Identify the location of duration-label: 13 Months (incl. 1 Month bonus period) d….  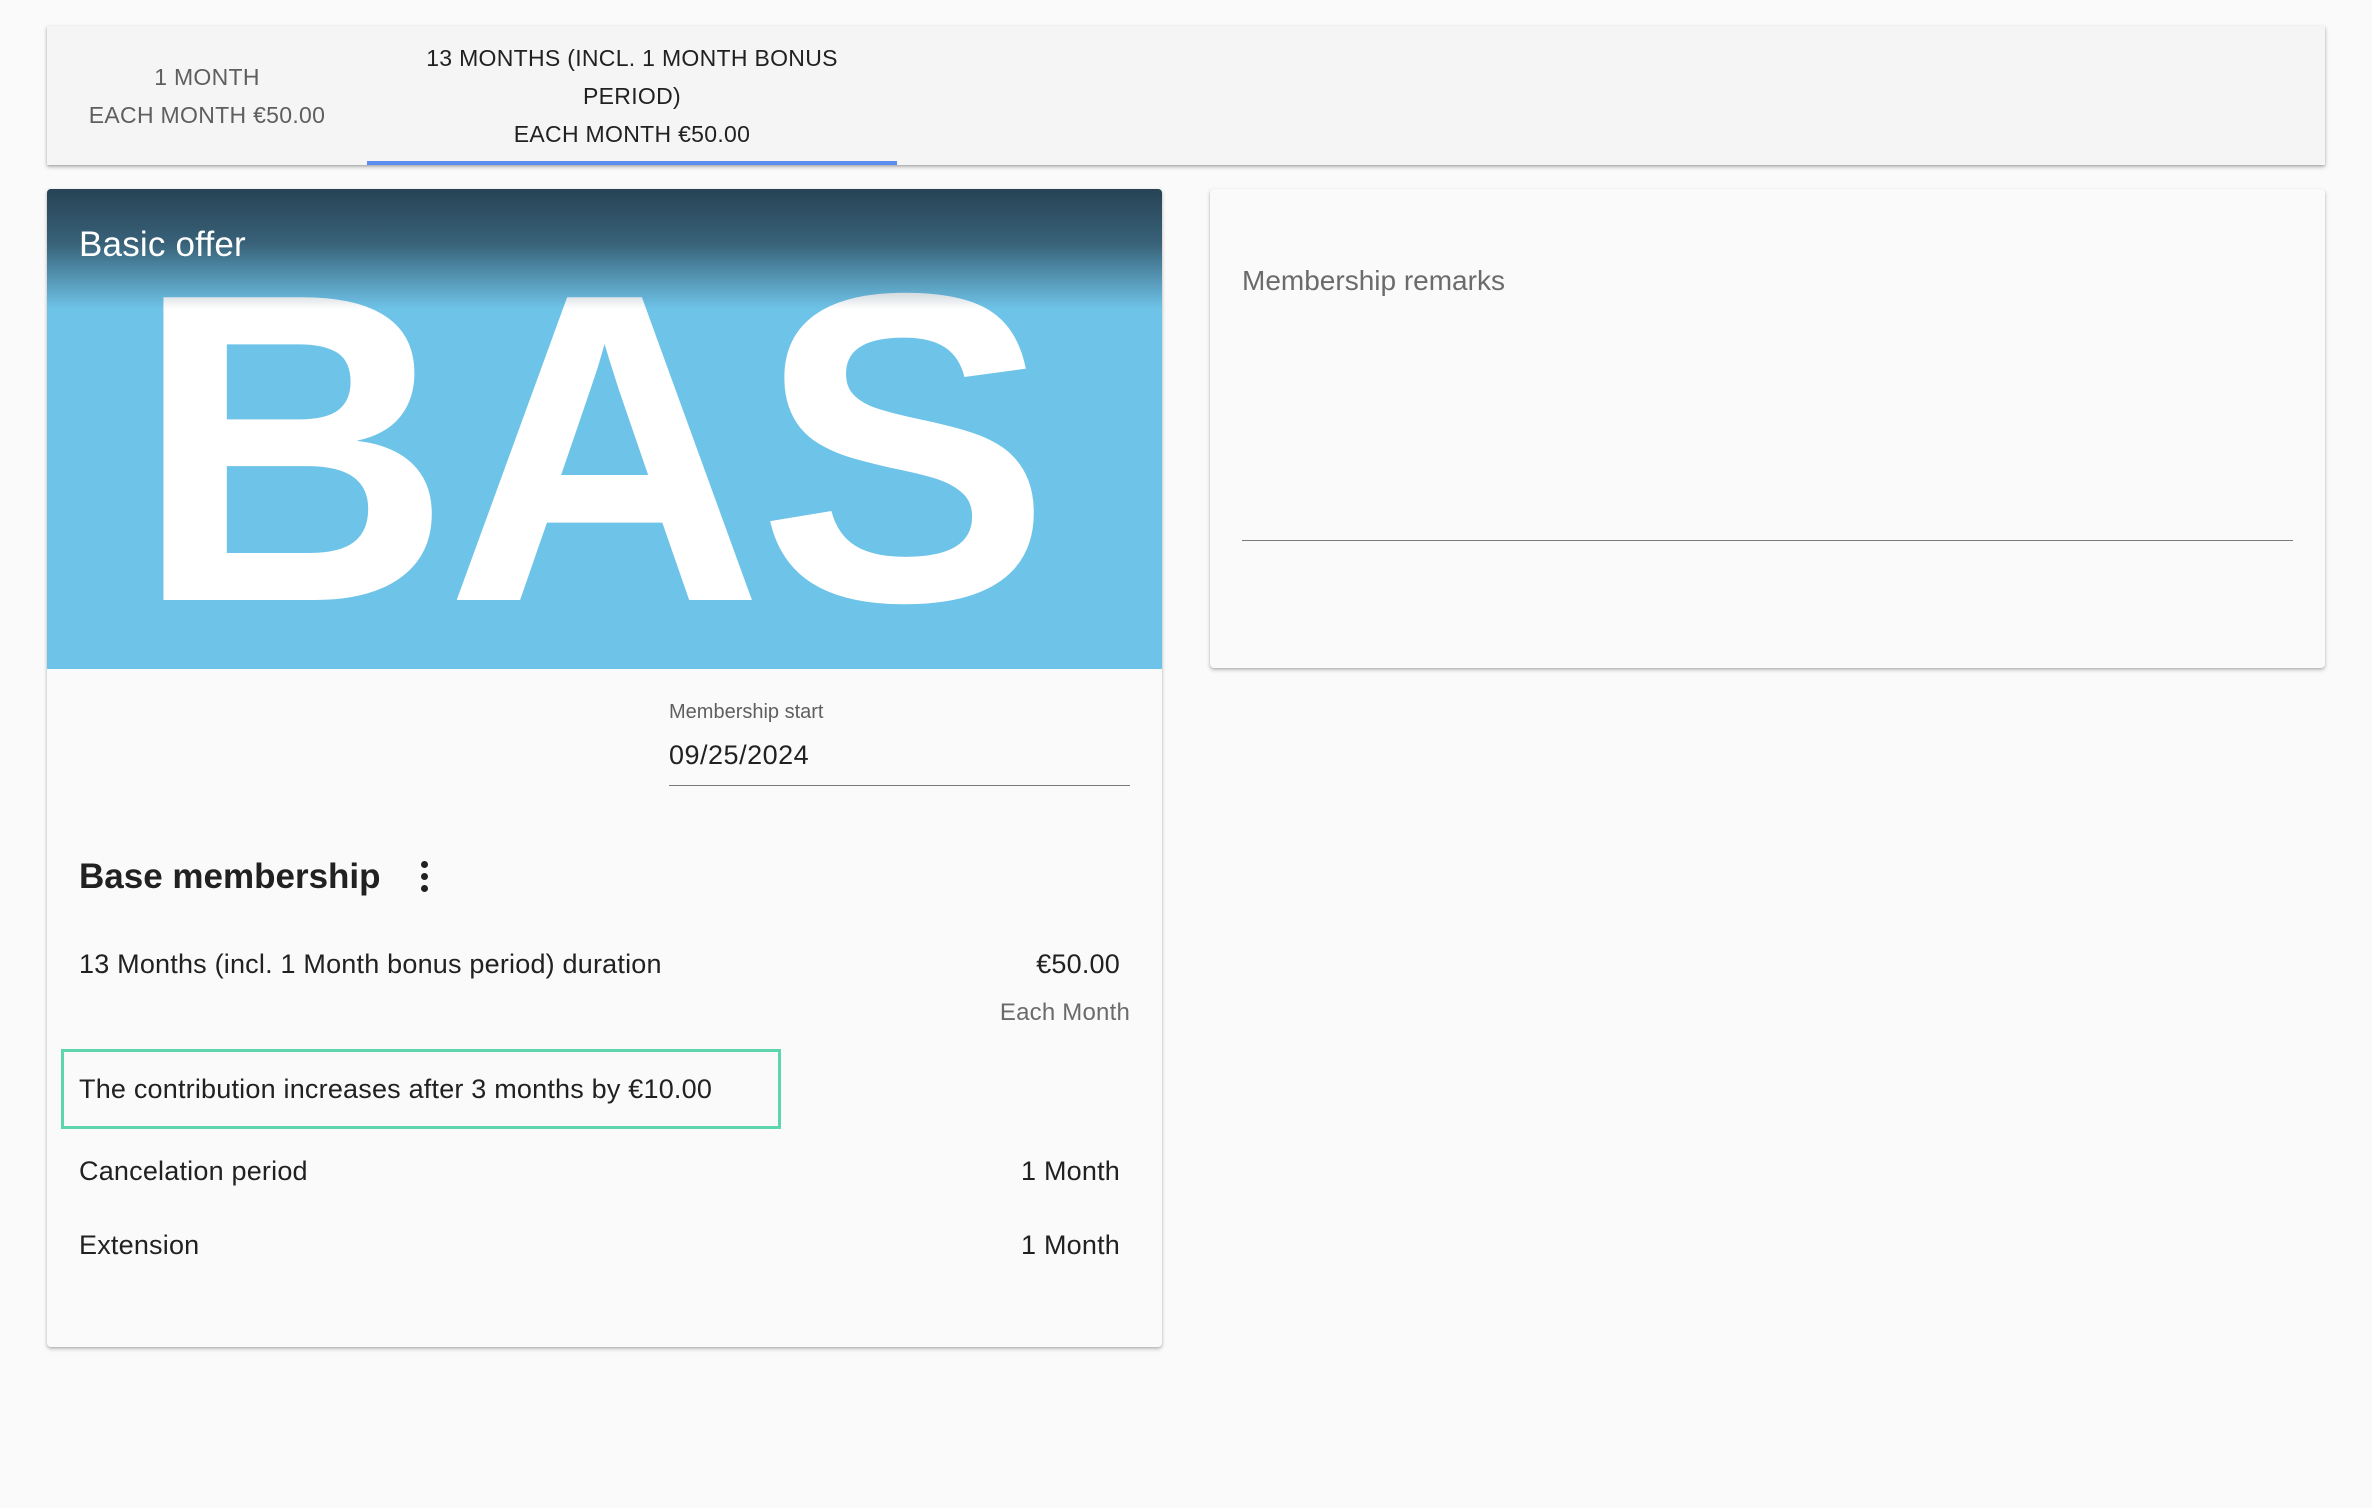
(370, 964).